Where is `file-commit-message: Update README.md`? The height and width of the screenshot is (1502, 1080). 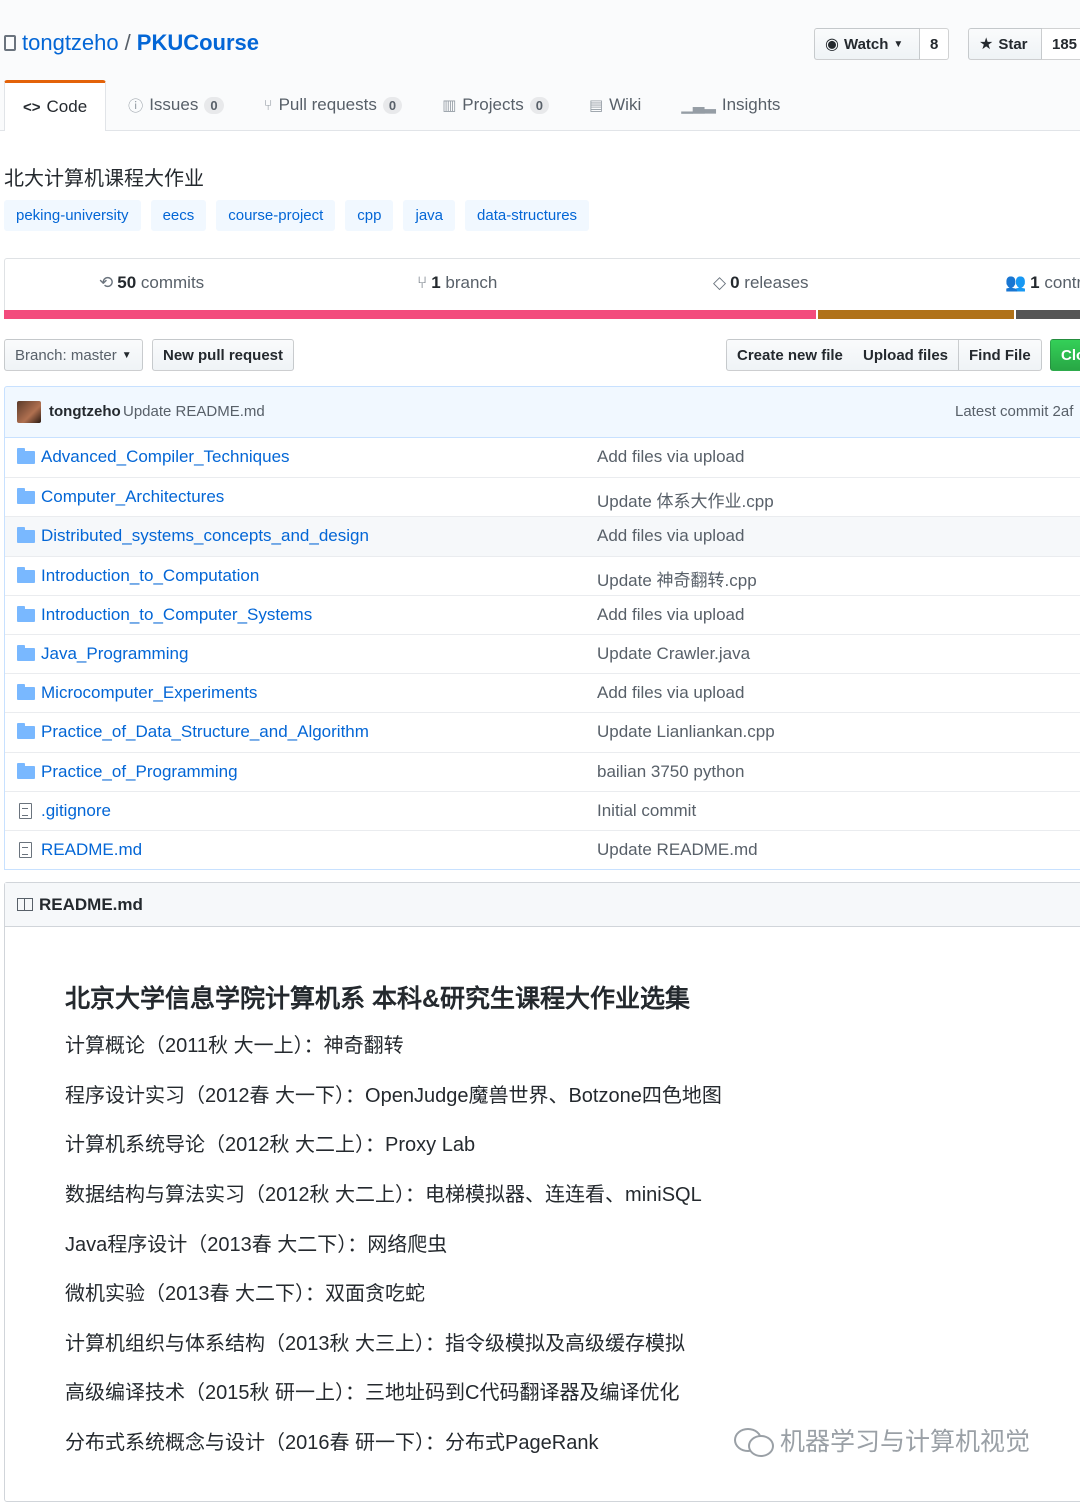
file-commit-message: Update README.md is located at coordinates (677, 850).